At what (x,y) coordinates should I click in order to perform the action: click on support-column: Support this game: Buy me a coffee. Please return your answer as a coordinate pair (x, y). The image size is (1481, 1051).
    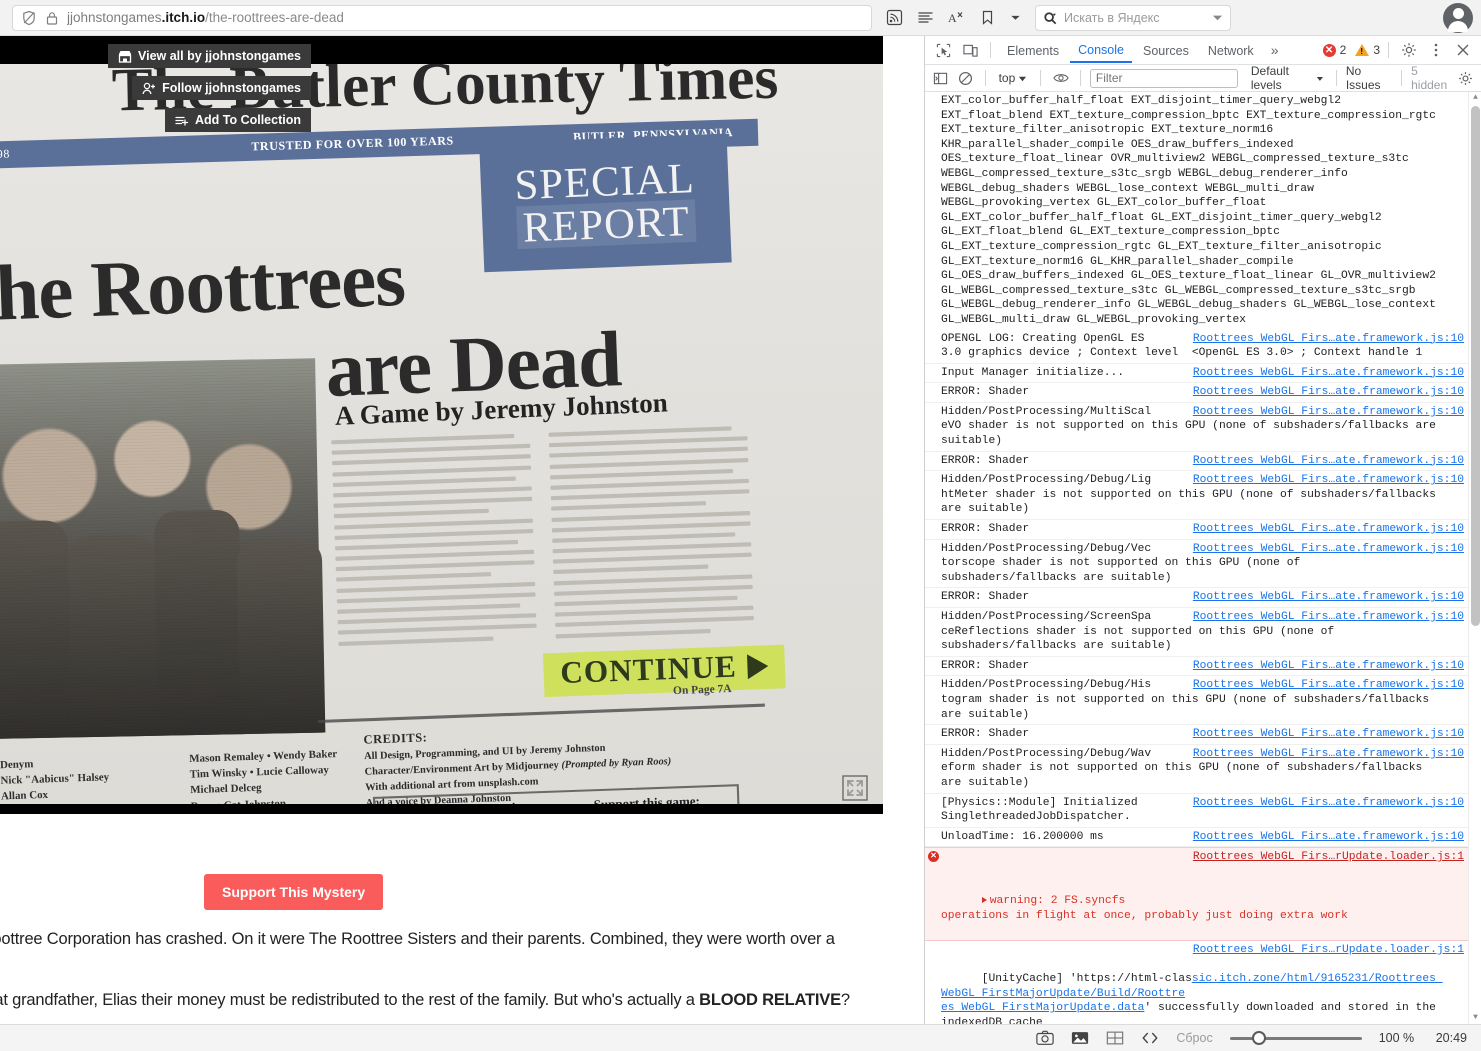
    Looking at the image, I should click on (647, 795).